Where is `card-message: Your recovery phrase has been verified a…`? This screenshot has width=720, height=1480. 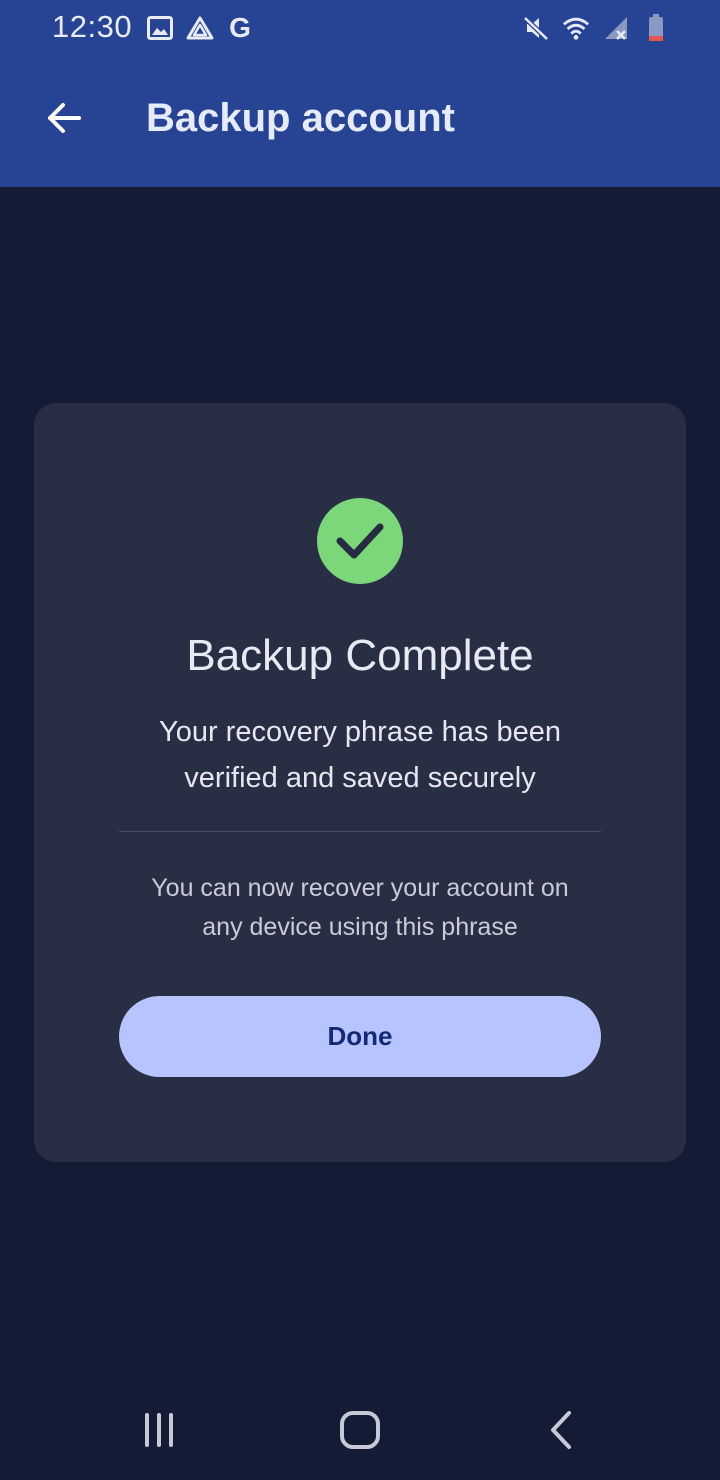 card-message: Your recovery phrase has been verified a… is located at coordinates (360, 755).